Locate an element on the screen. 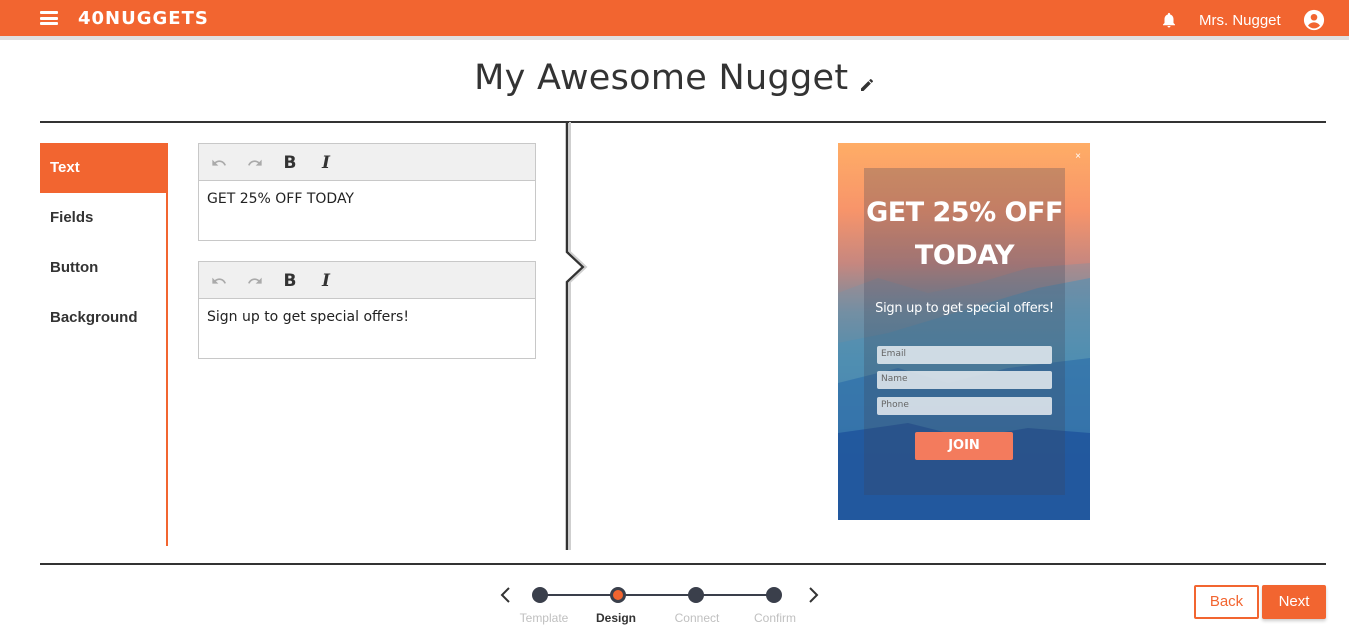 This screenshot has width=1349, height=626. headline-editor: B I GET 25% OFF TODAY is located at coordinates (367, 192).